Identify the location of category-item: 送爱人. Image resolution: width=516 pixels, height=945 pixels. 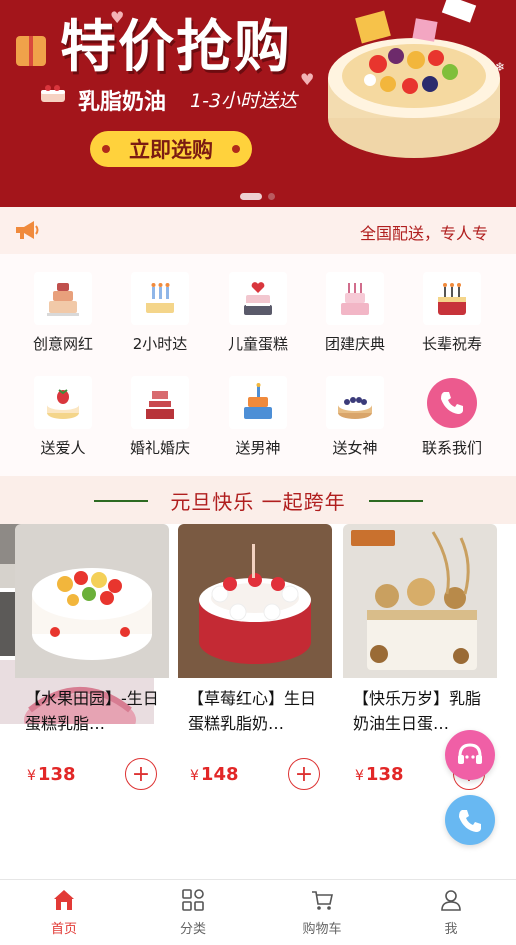
(63, 408).